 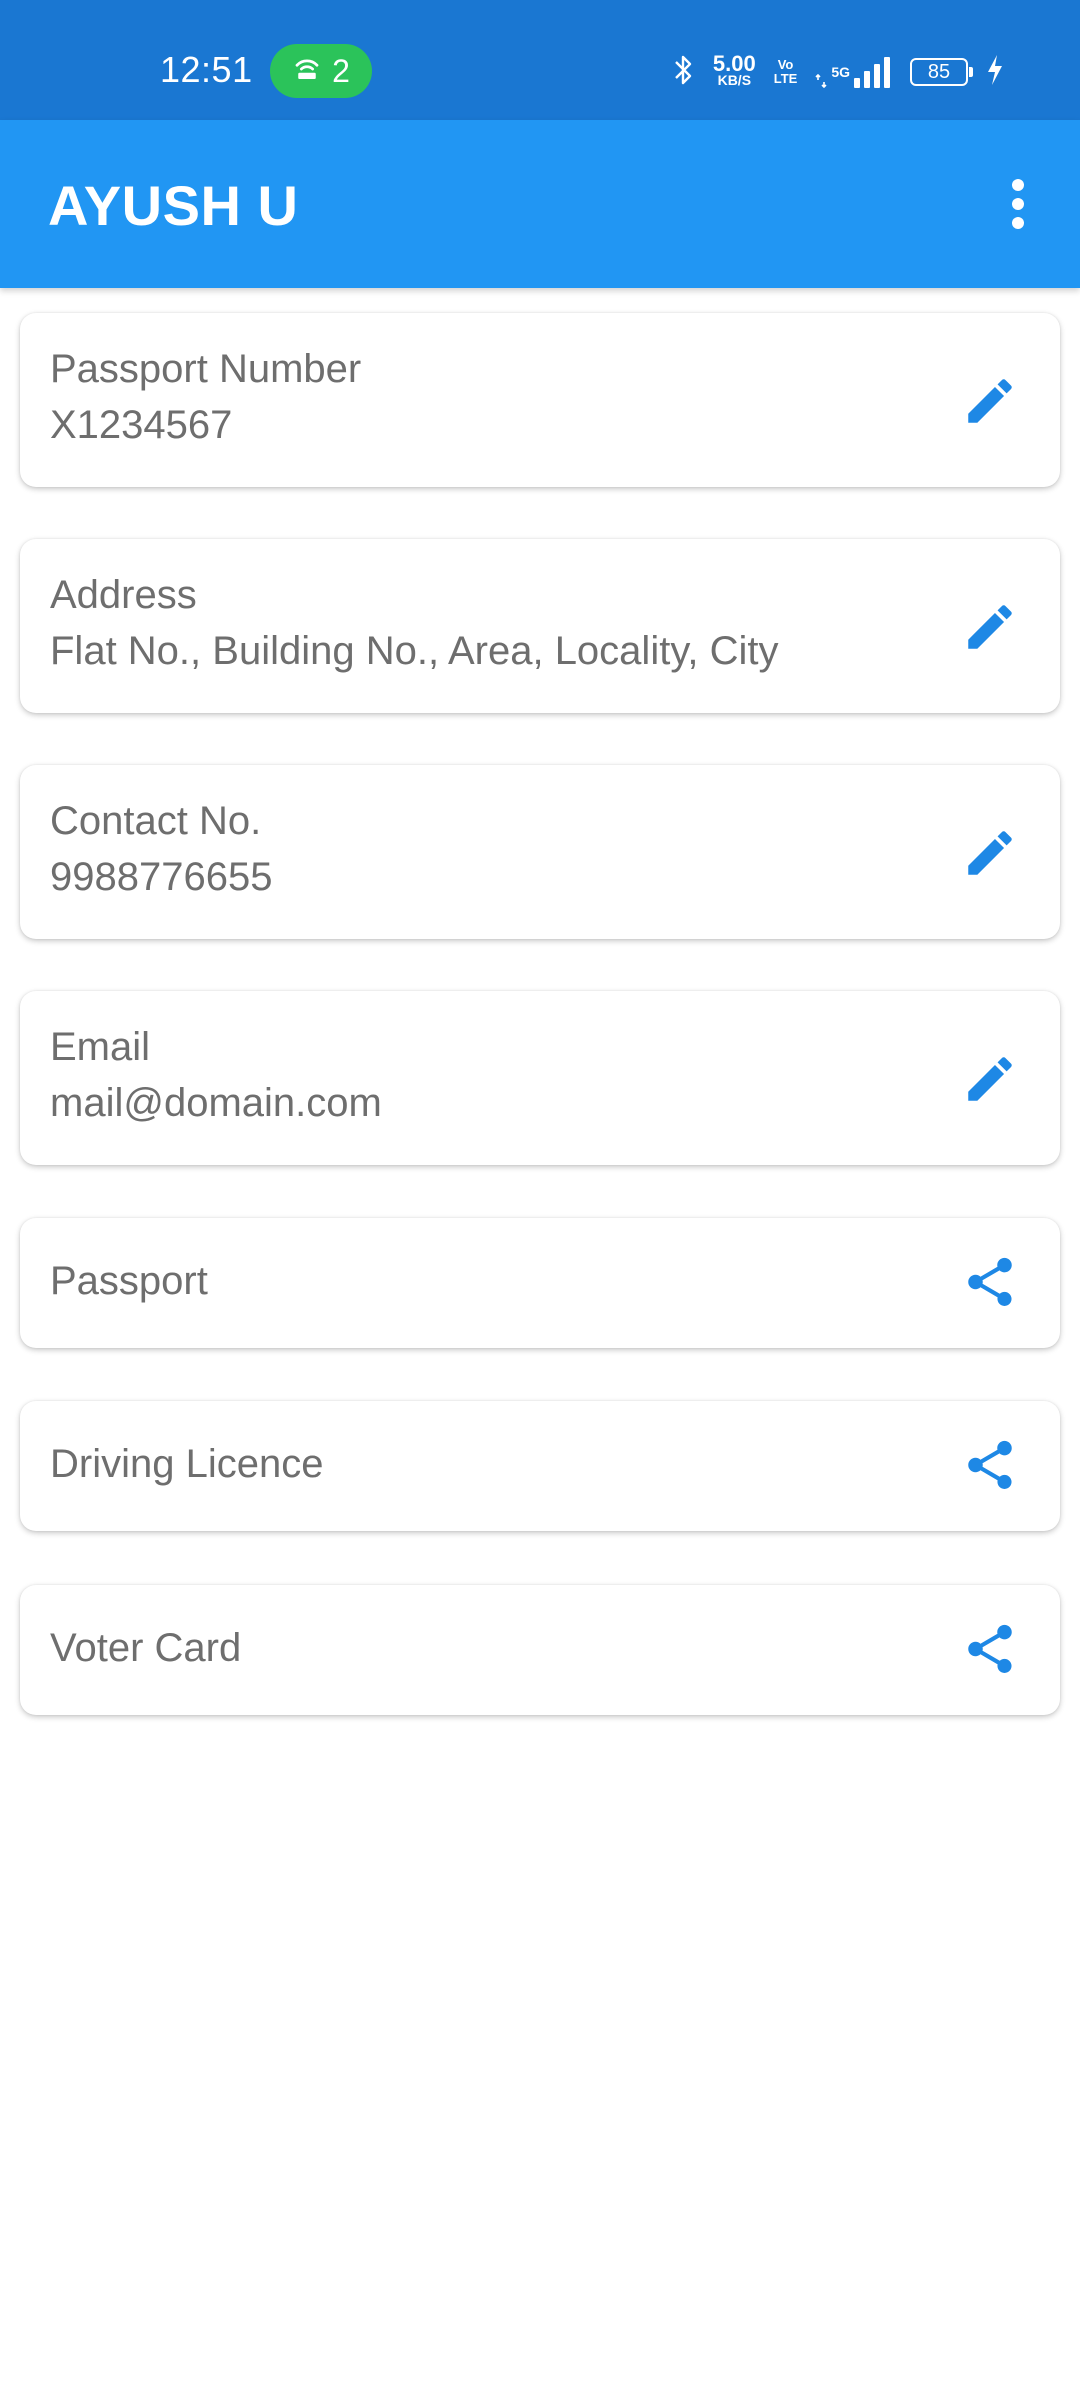 I want to click on volte-top: Vo, so click(x=785, y=64).